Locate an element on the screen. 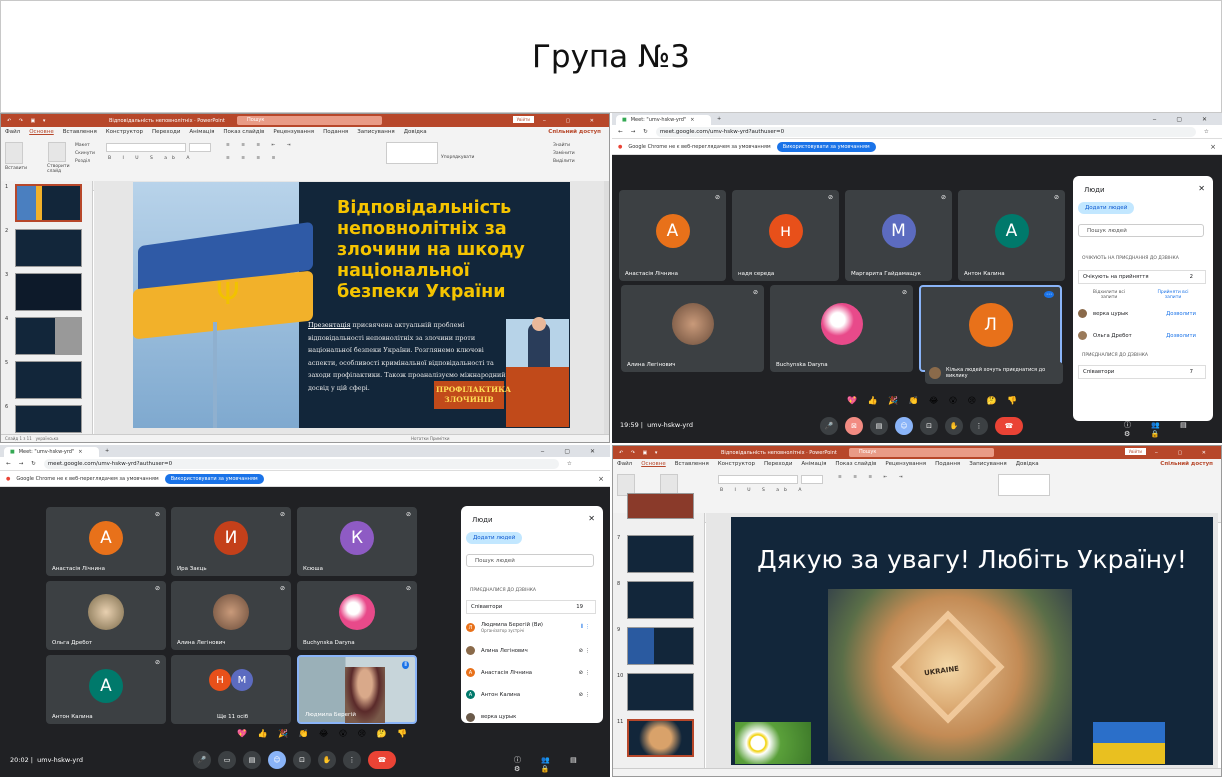 The height and width of the screenshot is (777, 1222). participant-tile: ⊘ Ольга Дребот is located at coordinates (106, 615).